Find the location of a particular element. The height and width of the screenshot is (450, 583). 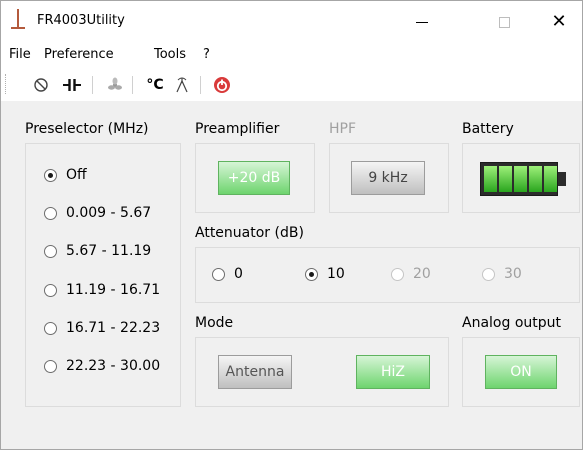

mode-label: Mode is located at coordinates (214, 323).